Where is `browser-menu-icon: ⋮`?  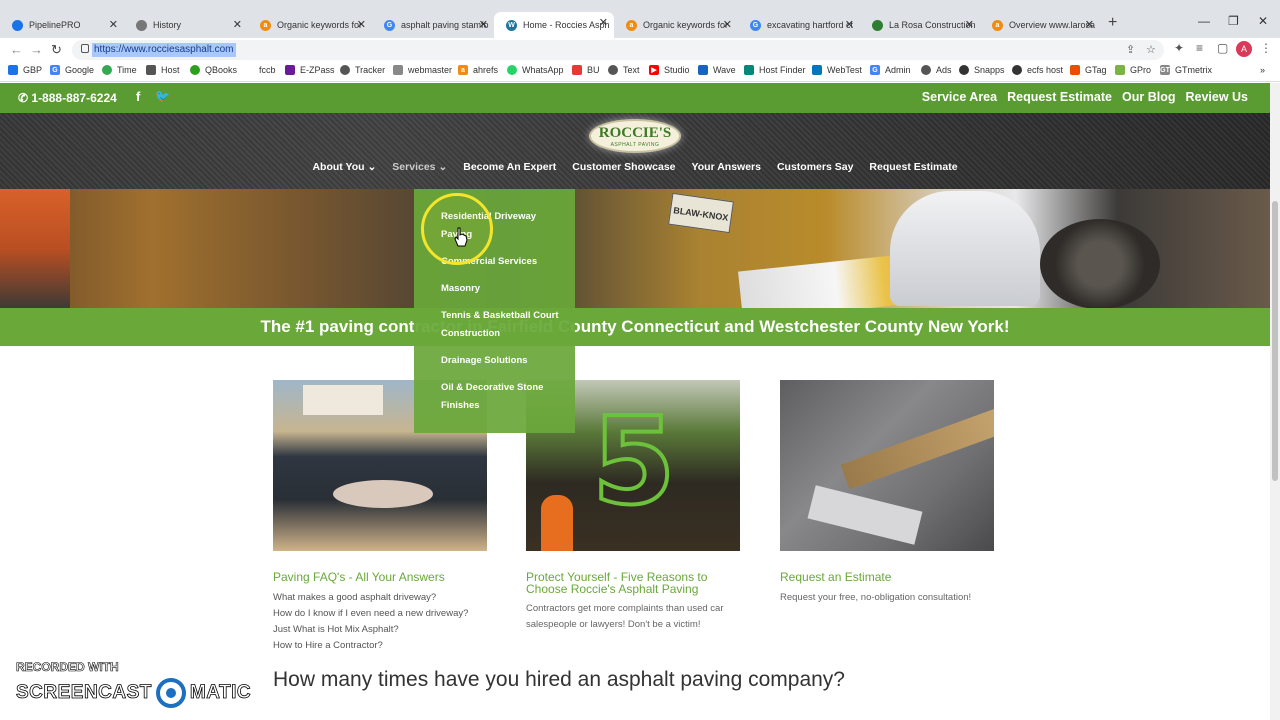
browser-menu-icon: ⋮ is located at coordinates (1266, 48).